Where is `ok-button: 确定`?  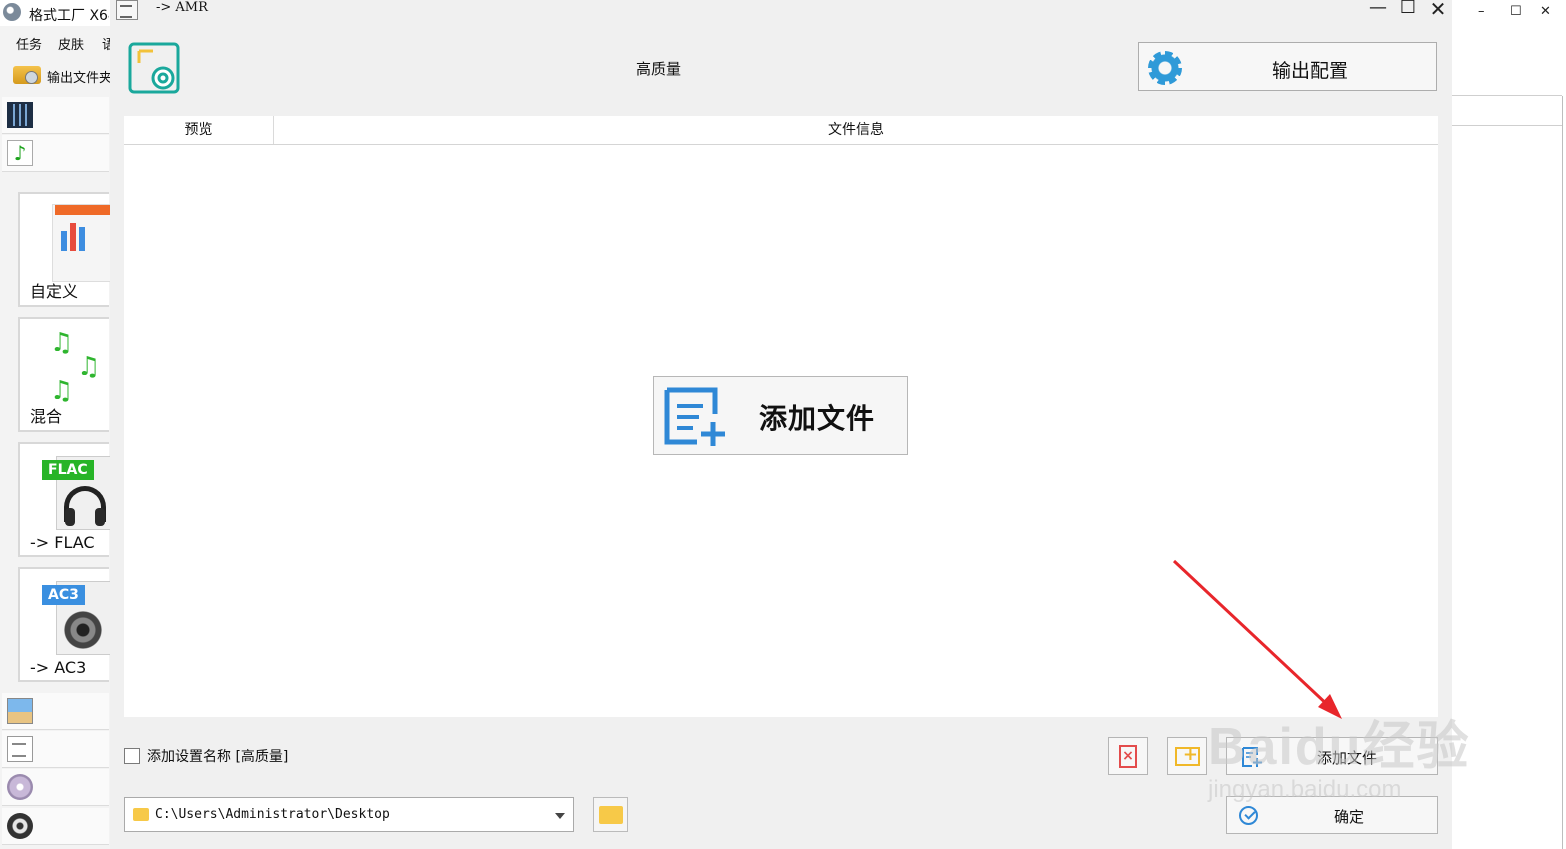 ok-button: 确定 is located at coordinates (1332, 815).